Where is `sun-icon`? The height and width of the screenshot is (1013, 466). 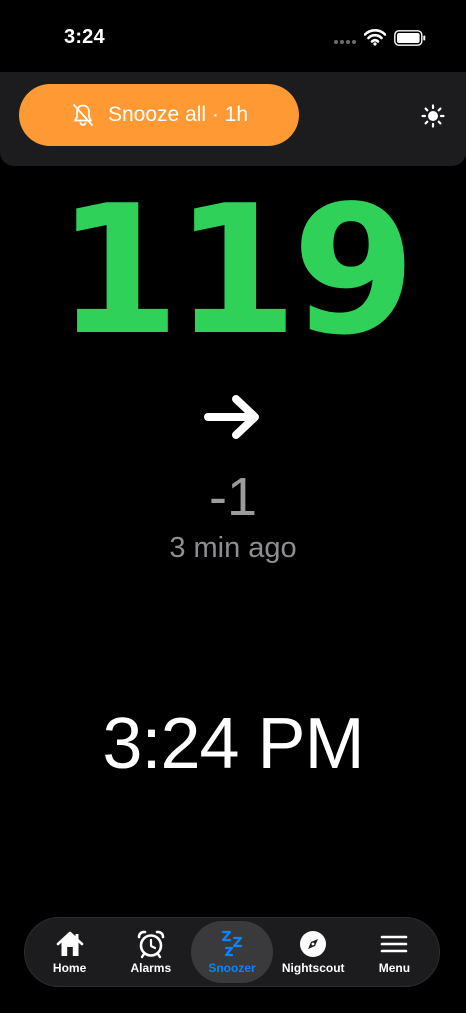 sun-icon is located at coordinates (433, 116).